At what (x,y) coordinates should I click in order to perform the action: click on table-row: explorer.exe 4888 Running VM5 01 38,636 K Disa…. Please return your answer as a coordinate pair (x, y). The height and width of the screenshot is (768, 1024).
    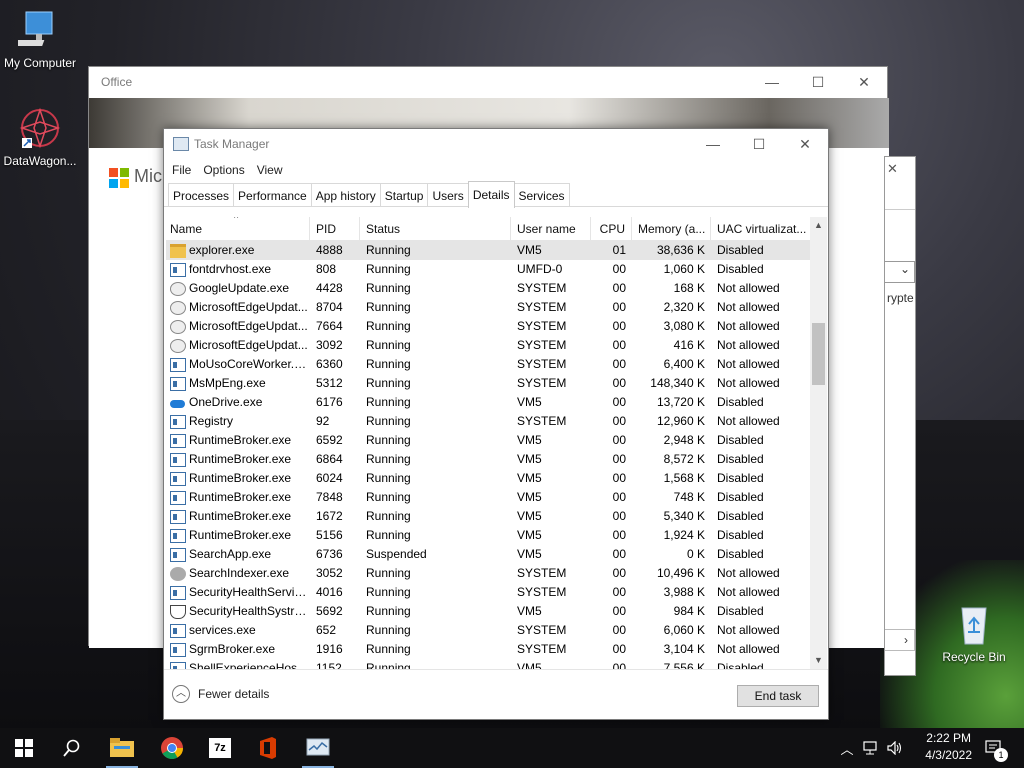
    Looking at the image, I should click on (488, 250).